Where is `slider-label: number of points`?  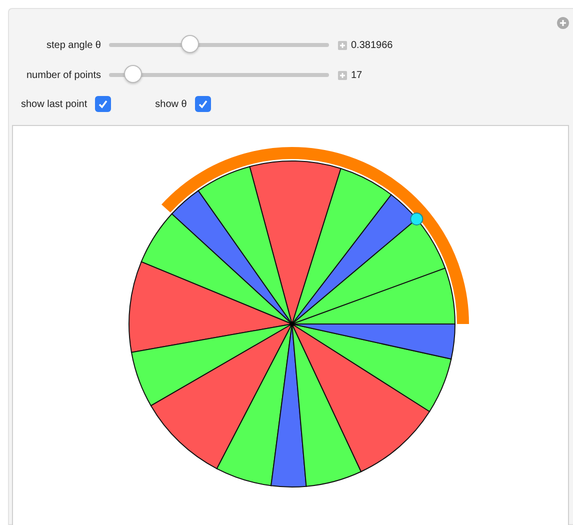
slider-label: number of points is located at coordinates (63, 75).